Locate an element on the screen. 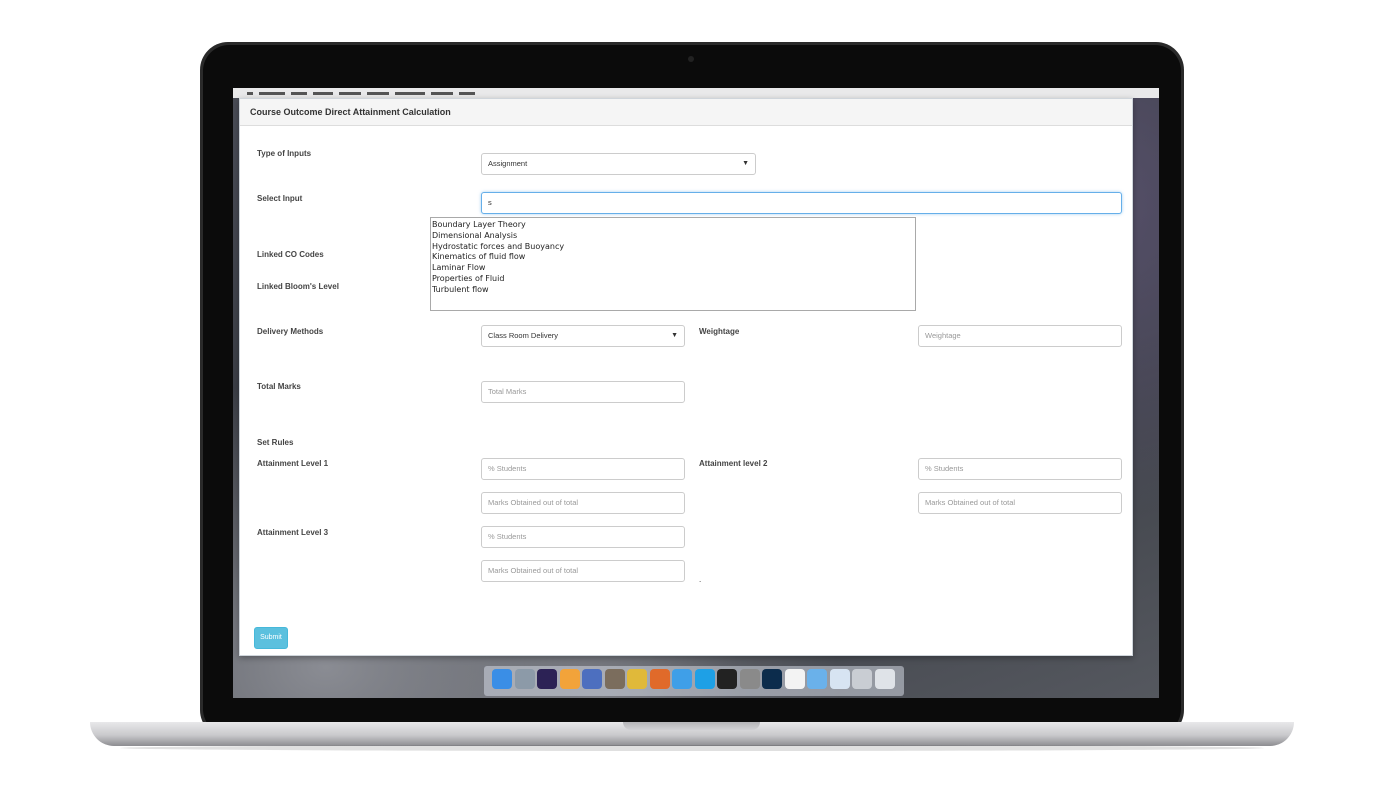  laptop-notch is located at coordinates (691, 726).